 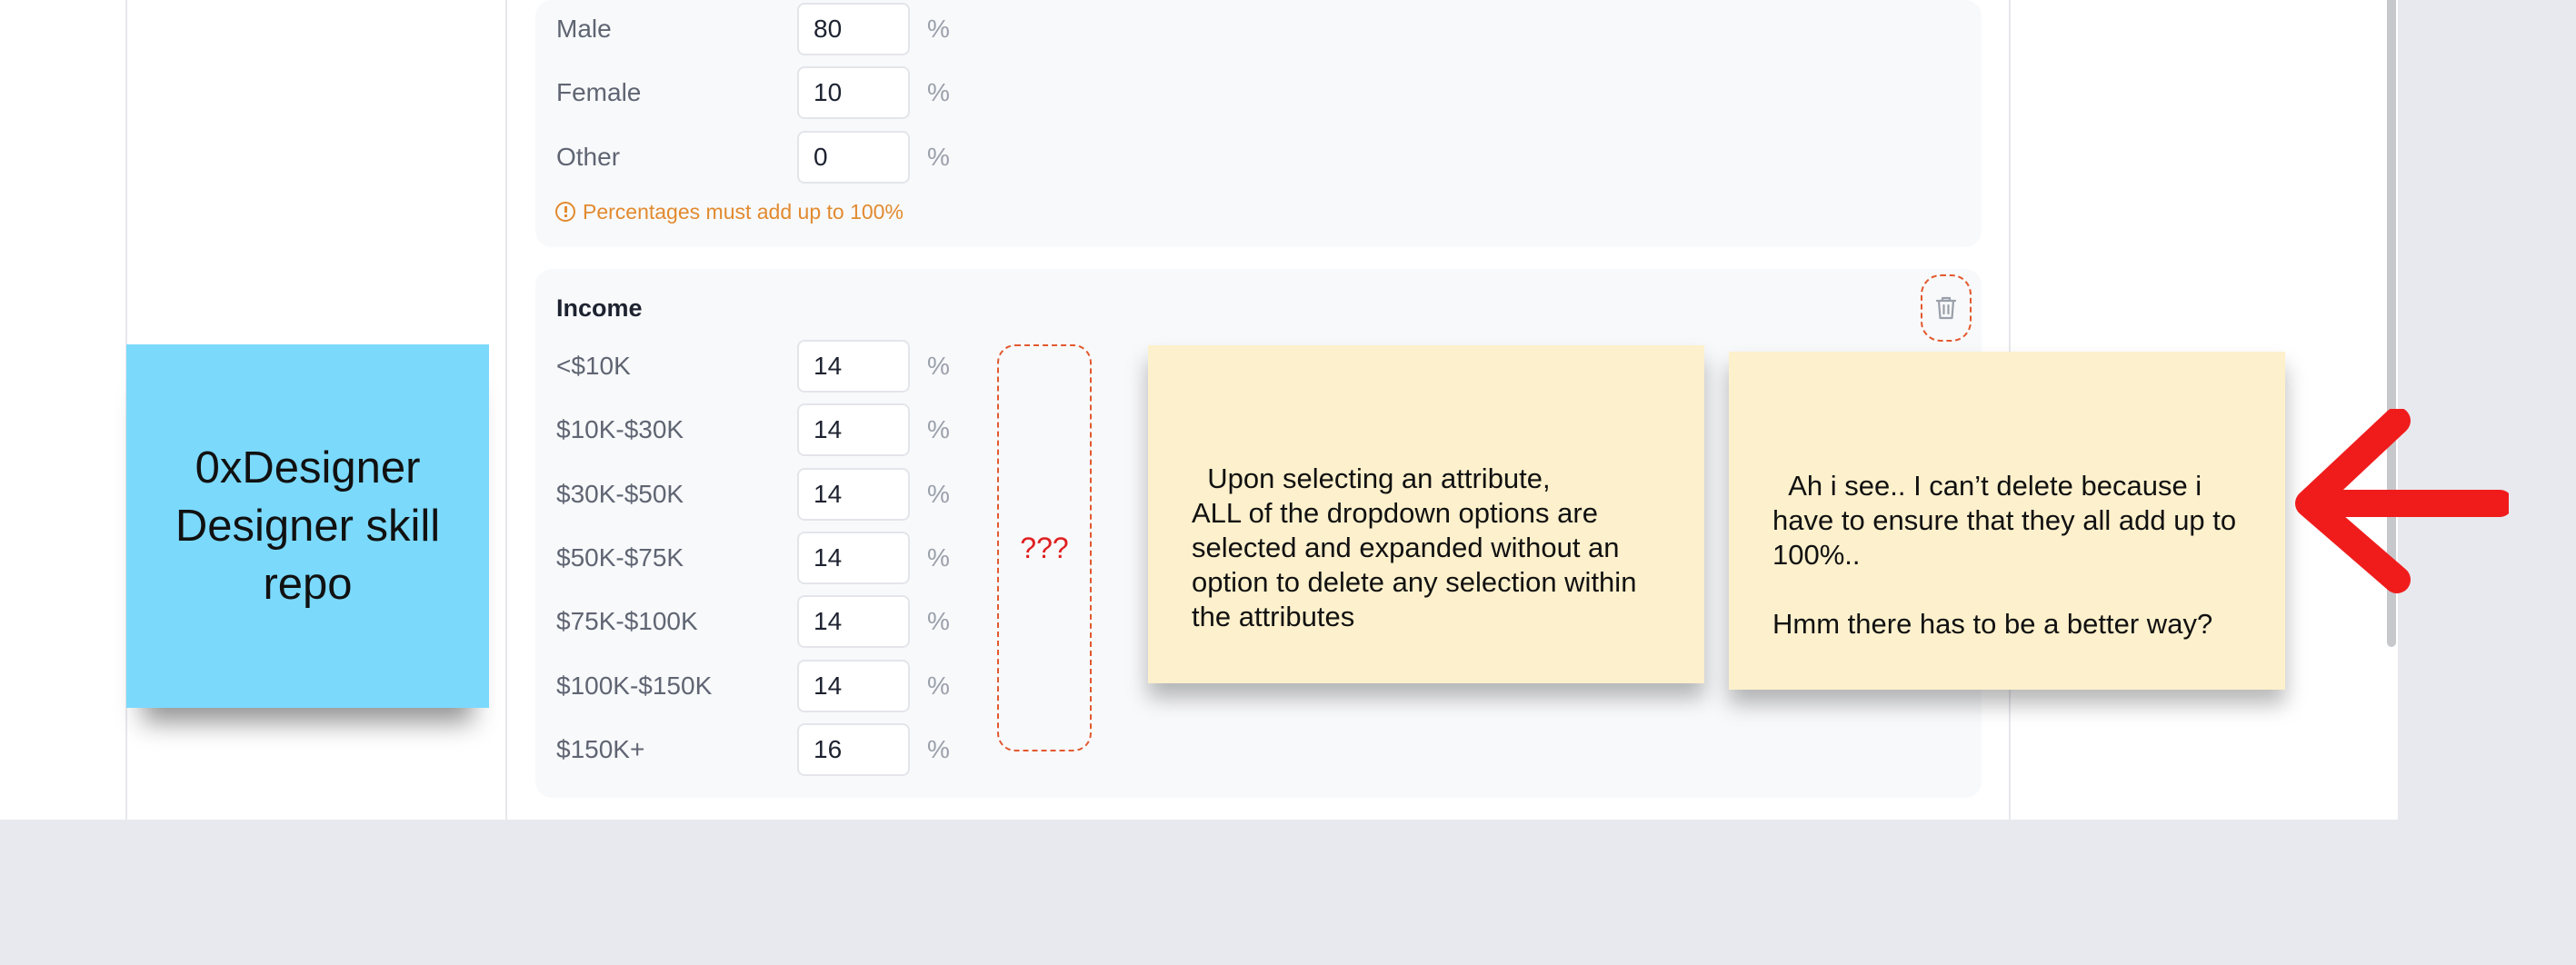 I want to click on income-option-label: $100K-$150K, so click(x=634, y=686).